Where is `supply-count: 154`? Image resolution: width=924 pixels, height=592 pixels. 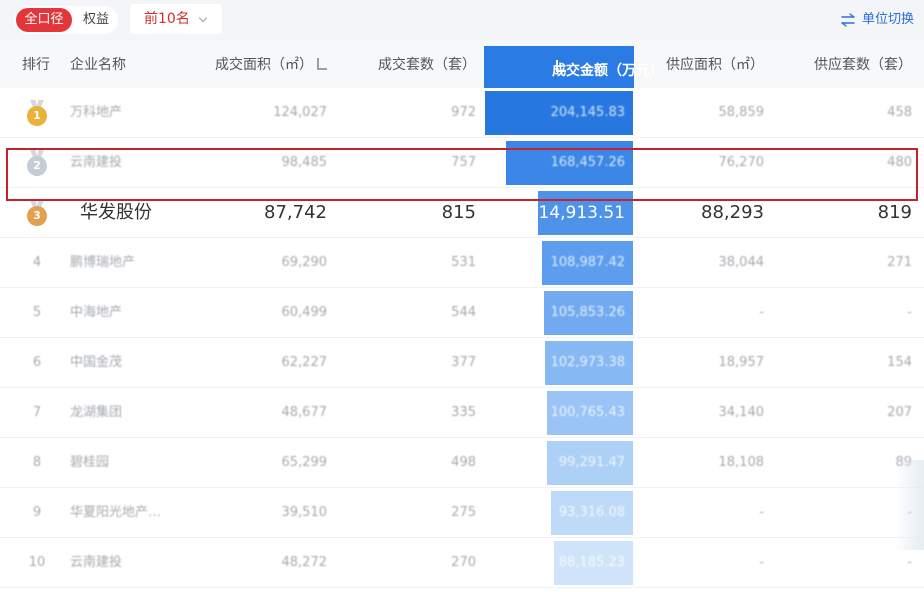 supply-count: 154 is located at coordinates (899, 362).